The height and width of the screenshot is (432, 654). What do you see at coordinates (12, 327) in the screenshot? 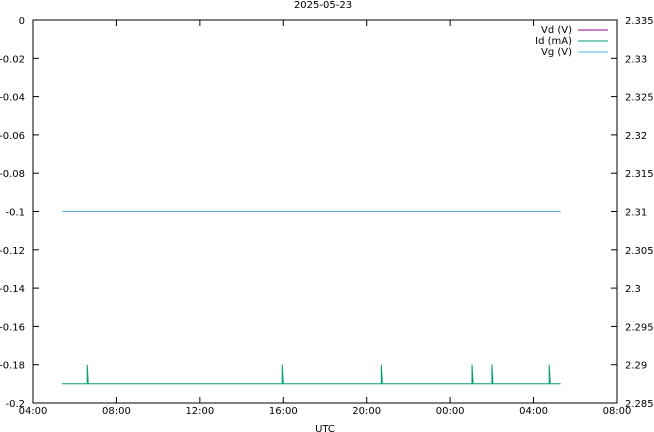
I see `y-tick-label: -0.16` at bounding box center [12, 327].